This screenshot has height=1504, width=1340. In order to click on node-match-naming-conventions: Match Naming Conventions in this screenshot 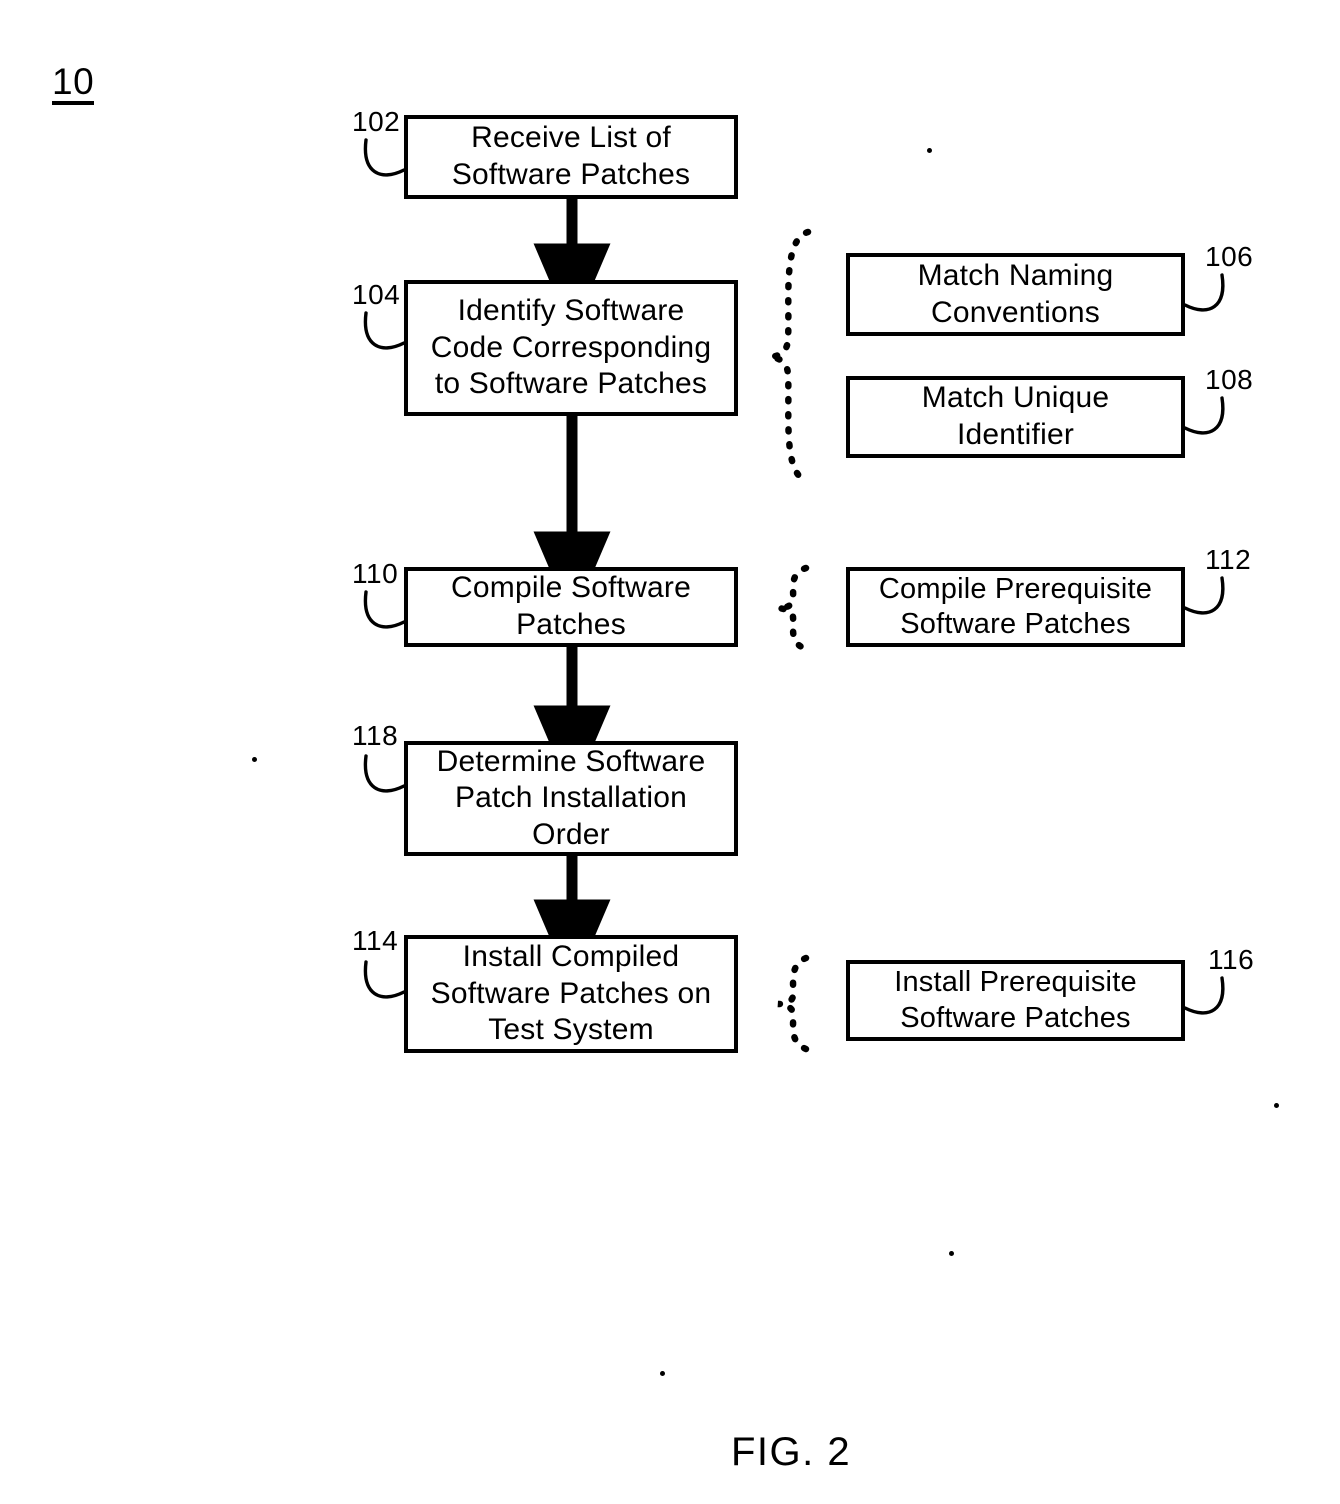, I will do `click(1015, 294)`.